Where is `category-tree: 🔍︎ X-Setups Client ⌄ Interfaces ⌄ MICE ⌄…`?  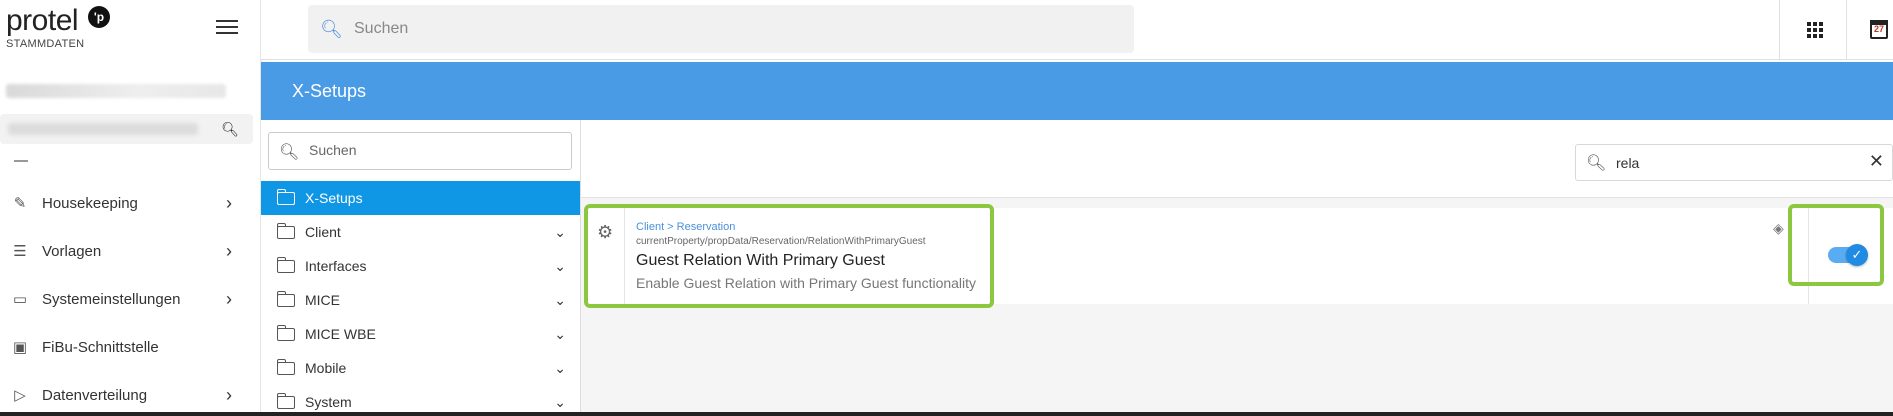
category-tree: 🔍︎ X-Setups Client ⌄ Interfaces ⌄ MICE ⌄… is located at coordinates (421, 266).